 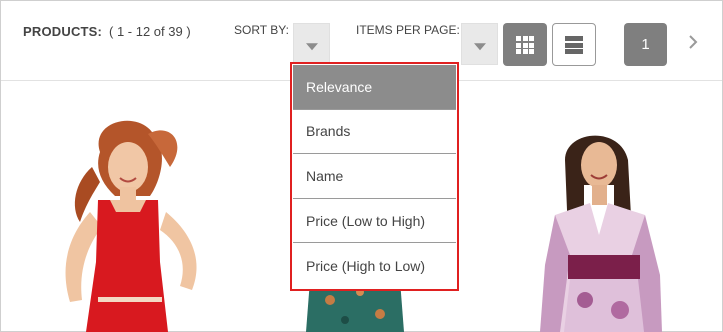 I want to click on pagination-current-page: 1, so click(x=645, y=44).